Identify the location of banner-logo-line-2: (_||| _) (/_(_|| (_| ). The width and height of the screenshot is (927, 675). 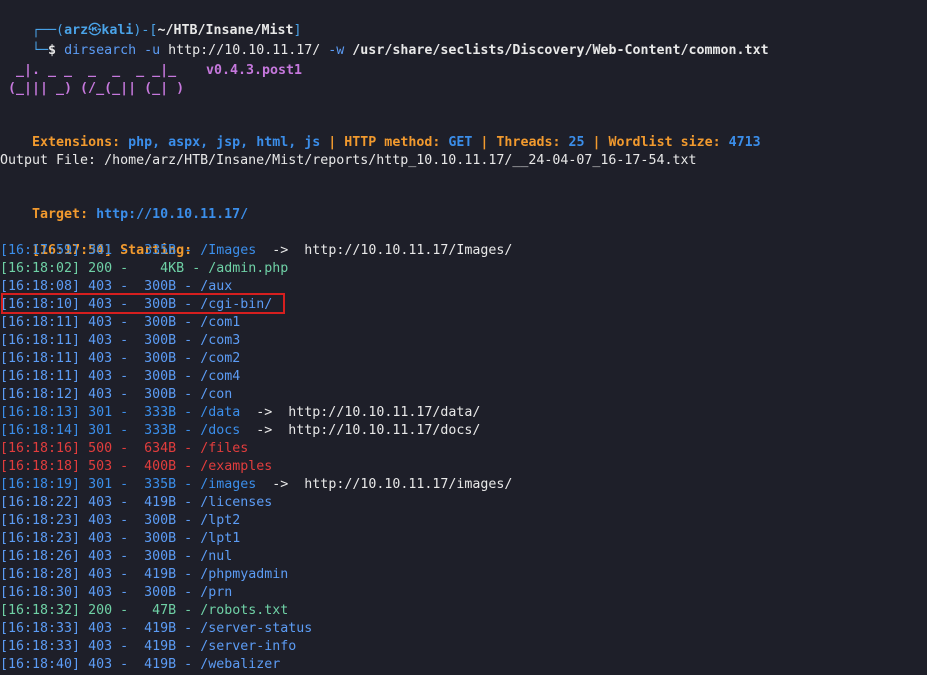
(92, 88).